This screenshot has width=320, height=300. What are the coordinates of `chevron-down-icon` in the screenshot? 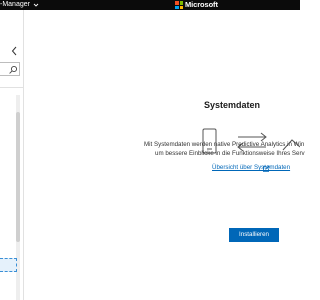 It's located at (36, 5).